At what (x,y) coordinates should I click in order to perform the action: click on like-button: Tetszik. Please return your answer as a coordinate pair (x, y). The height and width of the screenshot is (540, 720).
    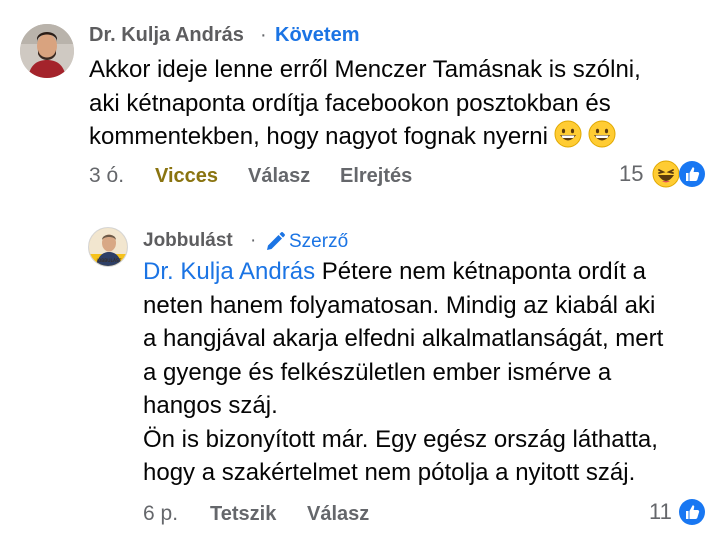
    Looking at the image, I should click on (243, 514).